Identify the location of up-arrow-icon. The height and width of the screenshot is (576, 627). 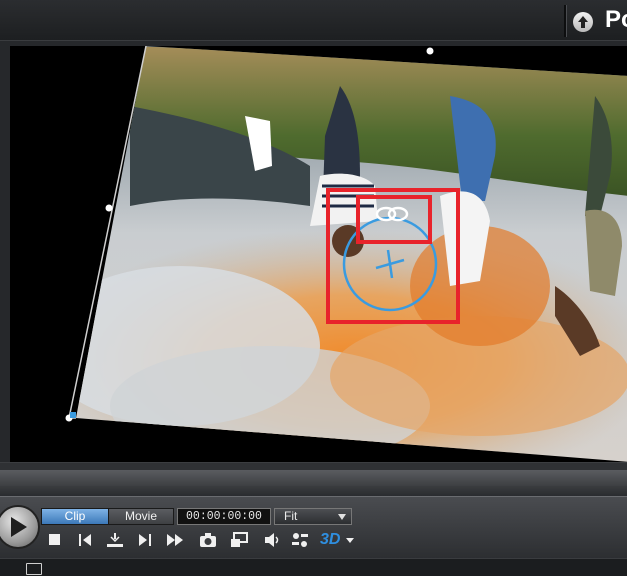
(583, 22).